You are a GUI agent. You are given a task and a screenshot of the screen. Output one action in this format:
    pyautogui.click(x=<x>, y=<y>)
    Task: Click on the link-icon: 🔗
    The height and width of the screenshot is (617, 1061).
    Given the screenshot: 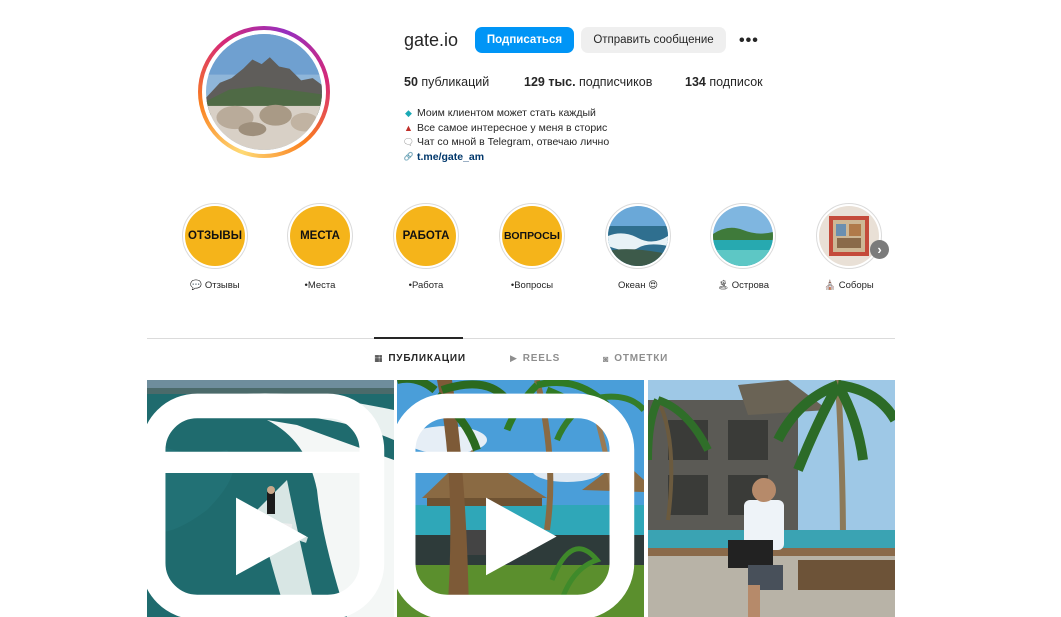 What is the action you would take?
    pyautogui.click(x=408, y=156)
    